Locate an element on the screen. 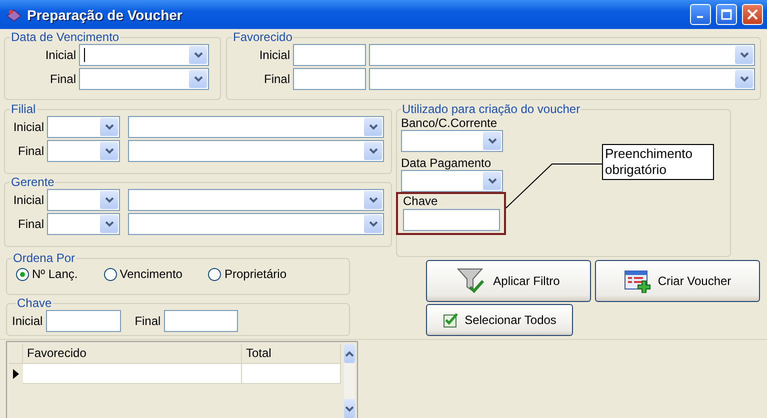 This screenshot has width=767, height=418. field-label: Chave is located at coordinates (421, 201).